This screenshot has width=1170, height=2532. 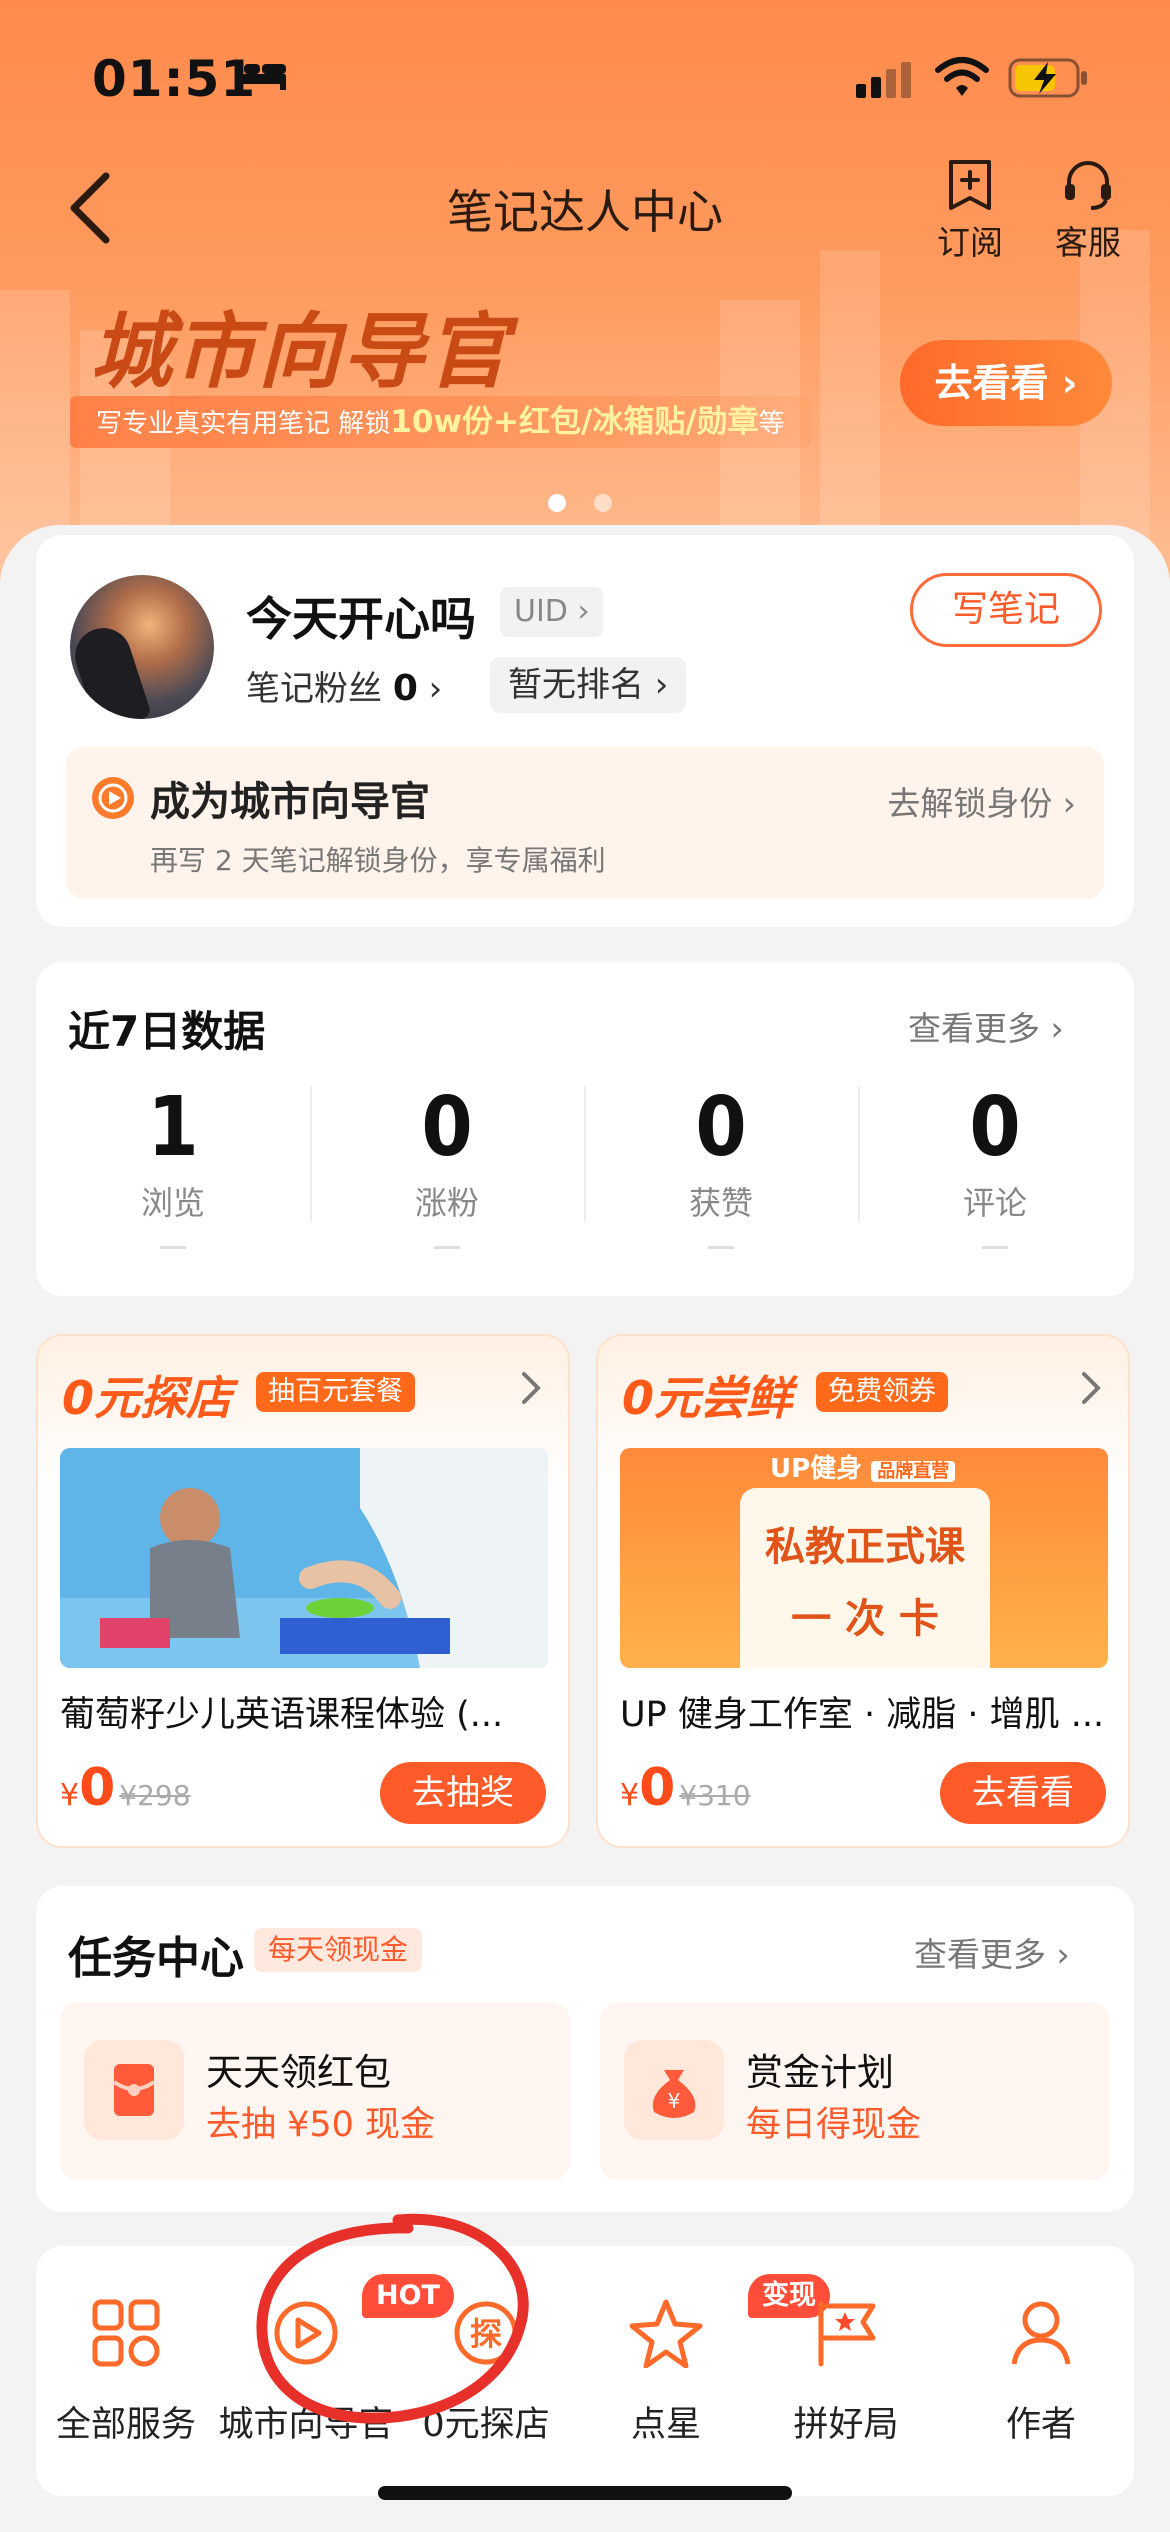 I want to click on stat-likes: 0 获赞, so click(x=721, y=1165).